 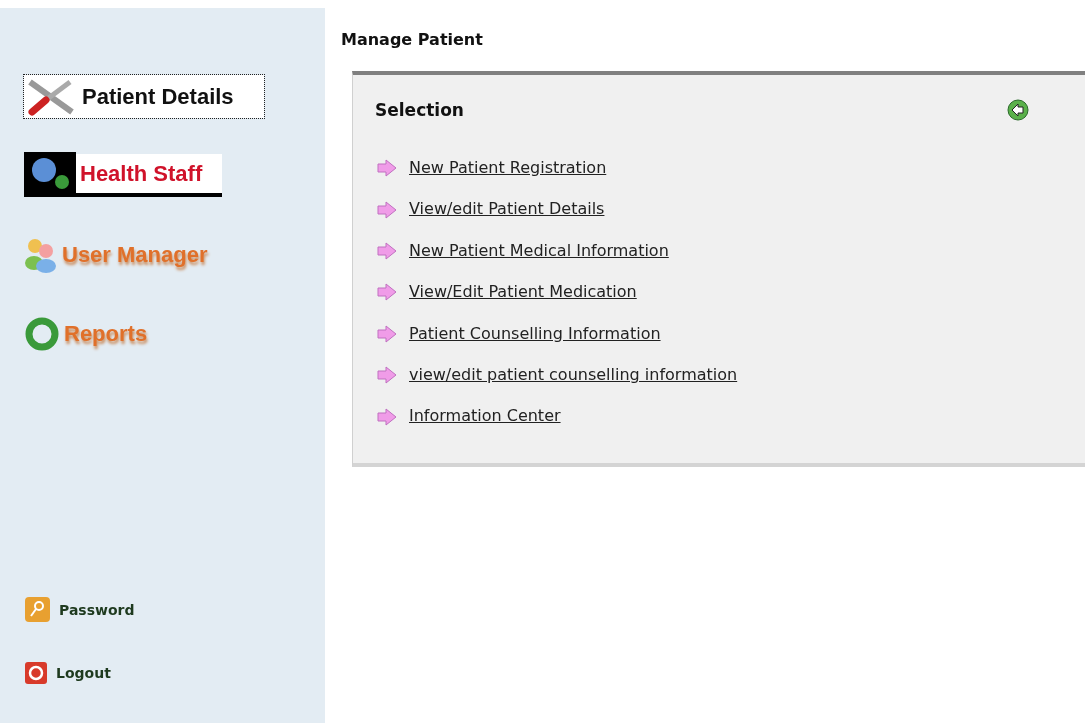 I want to click on nav-button: Patient Details, so click(x=144, y=96).